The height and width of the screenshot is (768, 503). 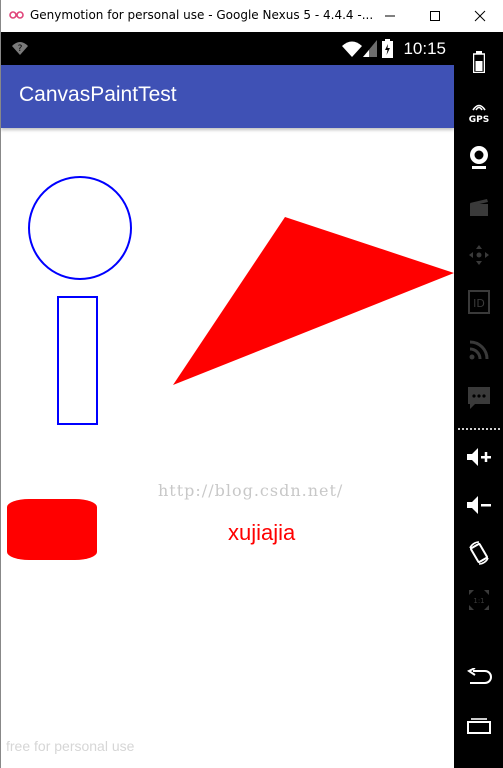 I want to click on maximize-icon, so click(x=435, y=16).